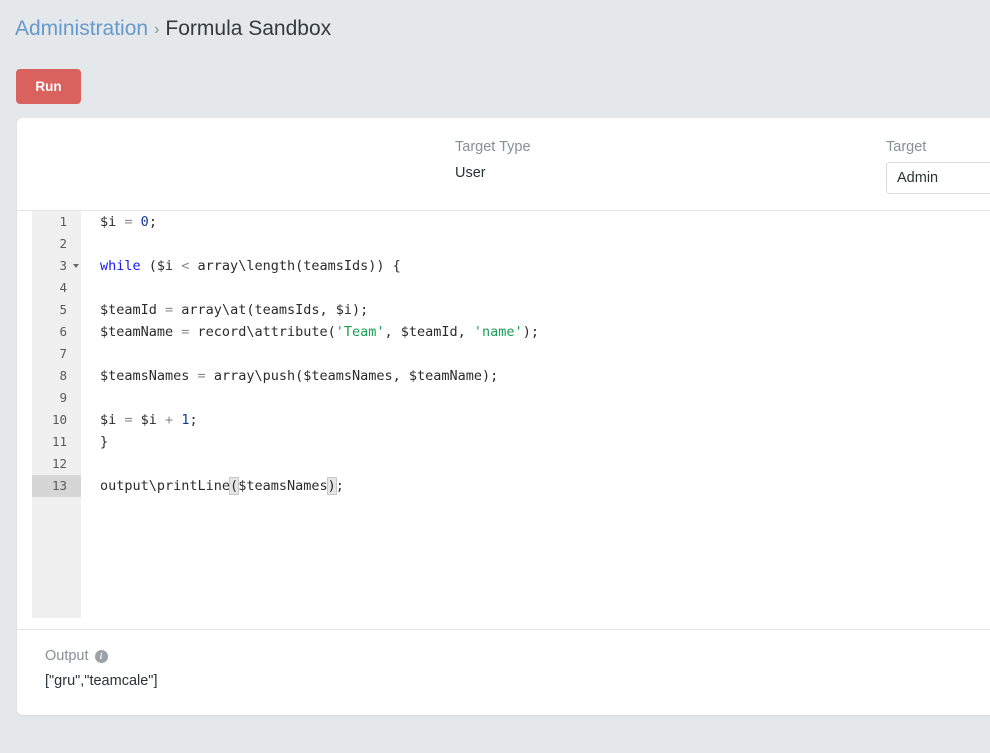 This screenshot has width=990, height=753. I want to click on code-line: while ($i < array\length(teamsIds)) {, so click(545, 266).